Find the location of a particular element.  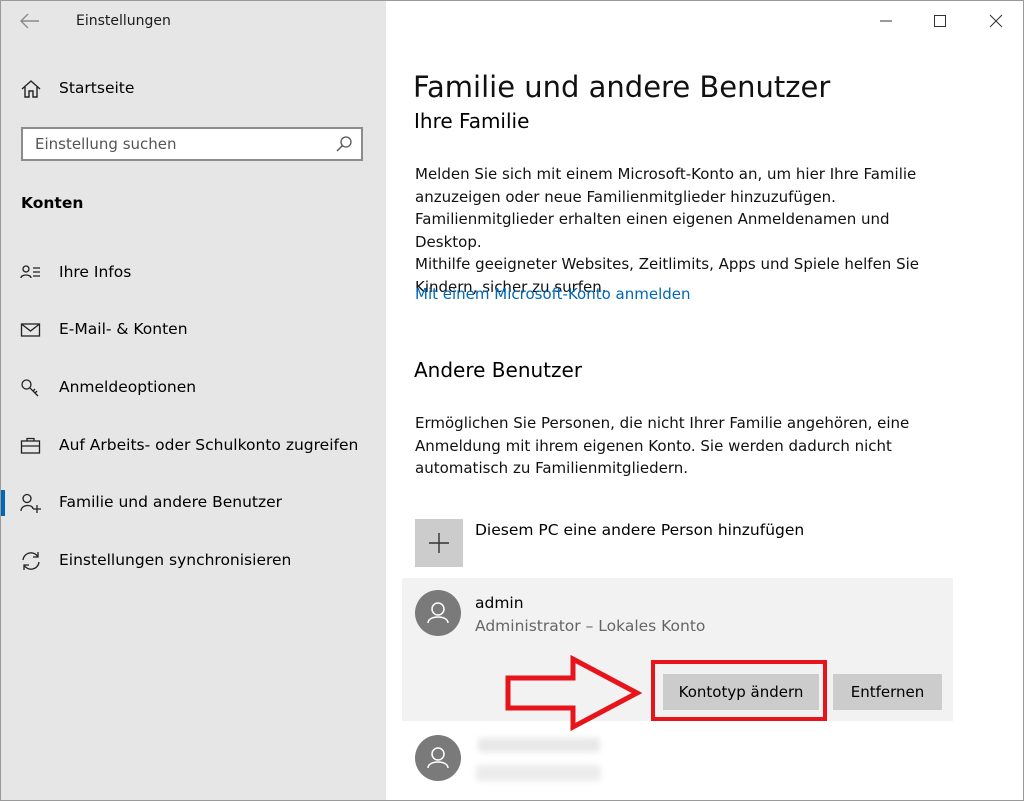

search-box is located at coordinates (192, 144).